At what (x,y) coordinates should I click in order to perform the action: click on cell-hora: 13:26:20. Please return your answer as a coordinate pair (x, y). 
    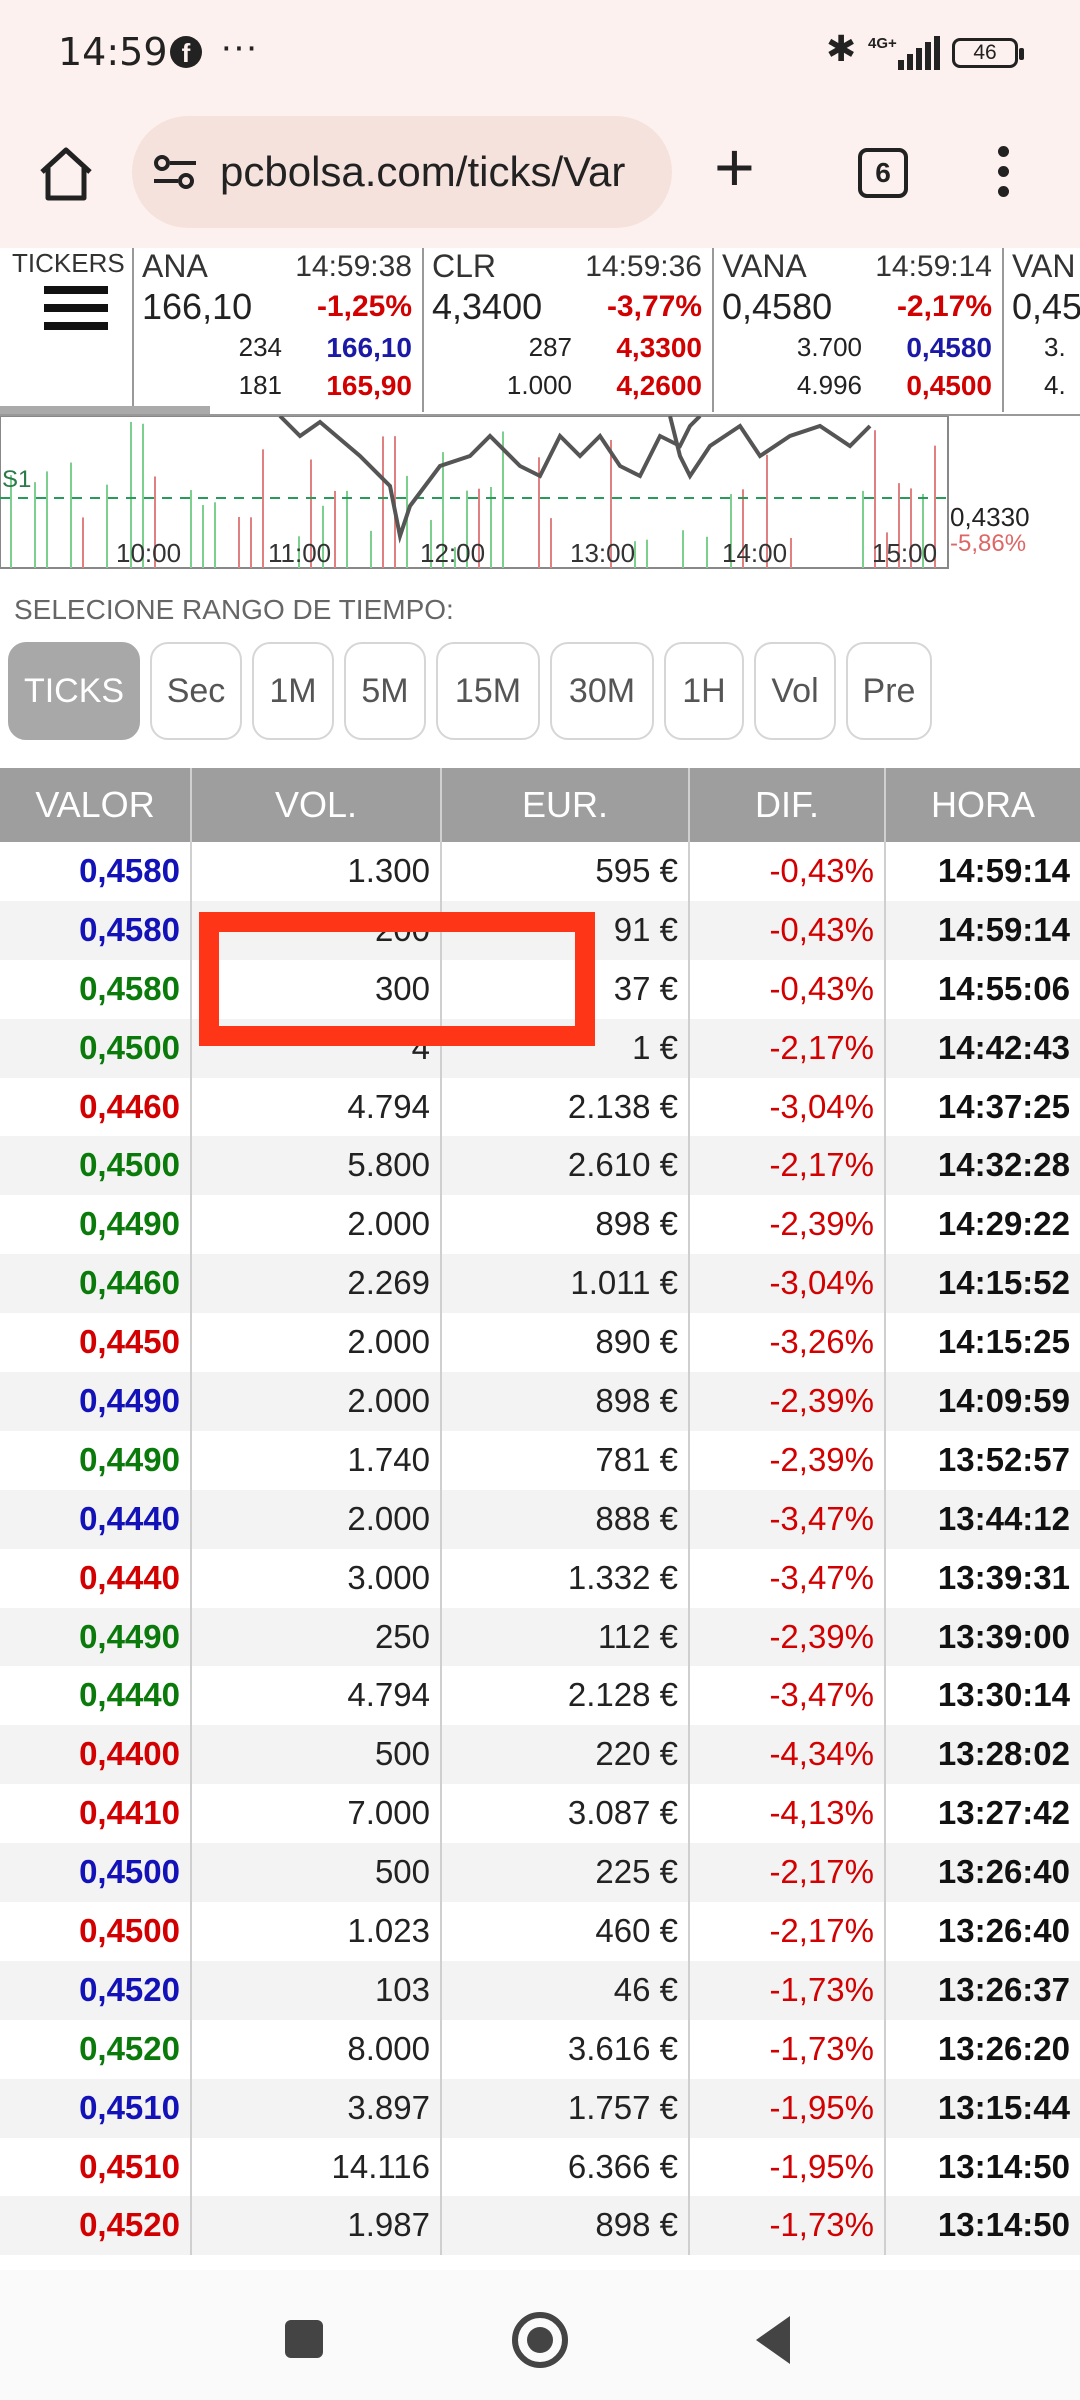
    Looking at the image, I should click on (1003, 2048).